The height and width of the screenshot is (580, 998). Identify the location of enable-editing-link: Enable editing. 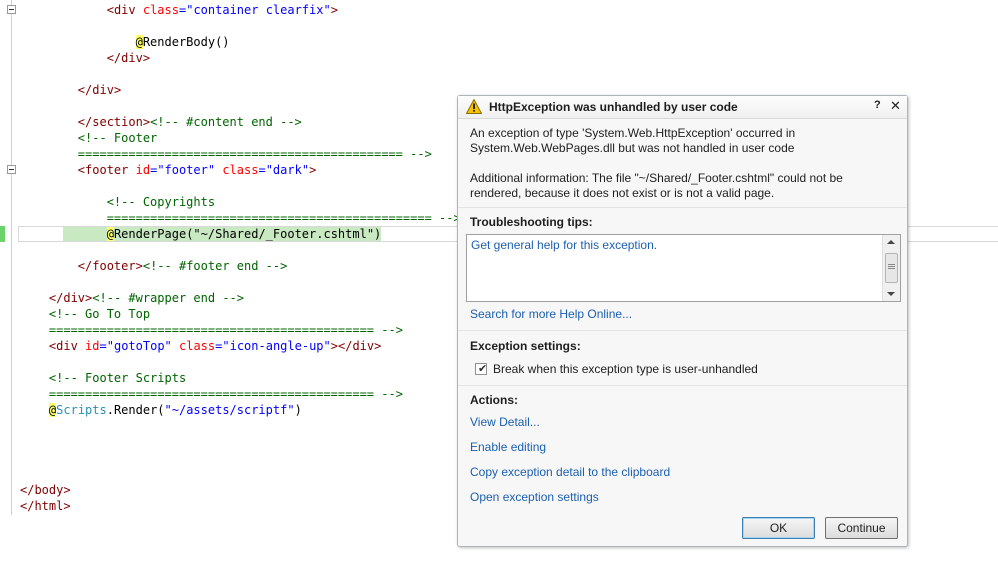
(508, 447).